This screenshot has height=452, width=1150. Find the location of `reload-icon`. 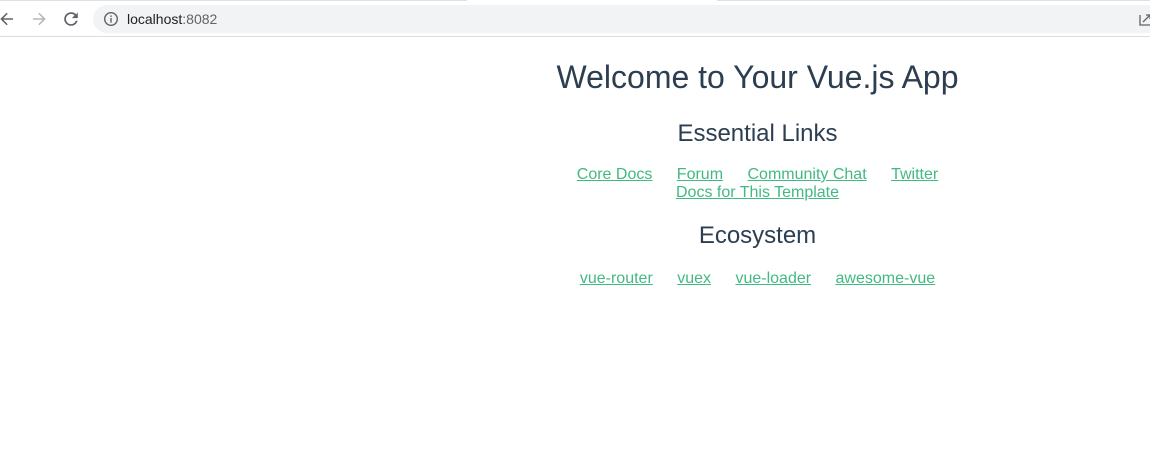

reload-icon is located at coordinates (71, 19).